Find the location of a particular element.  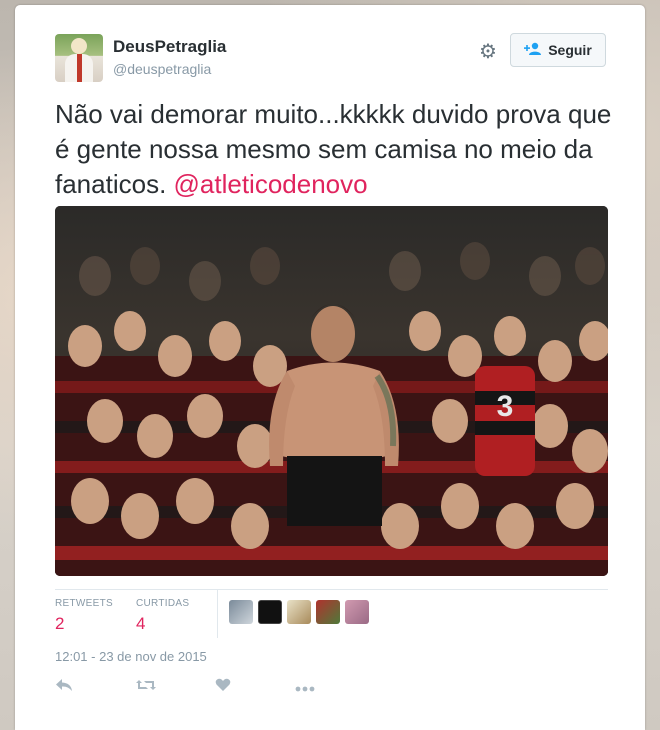

retweets-label: RETWEETS is located at coordinates (84, 603).